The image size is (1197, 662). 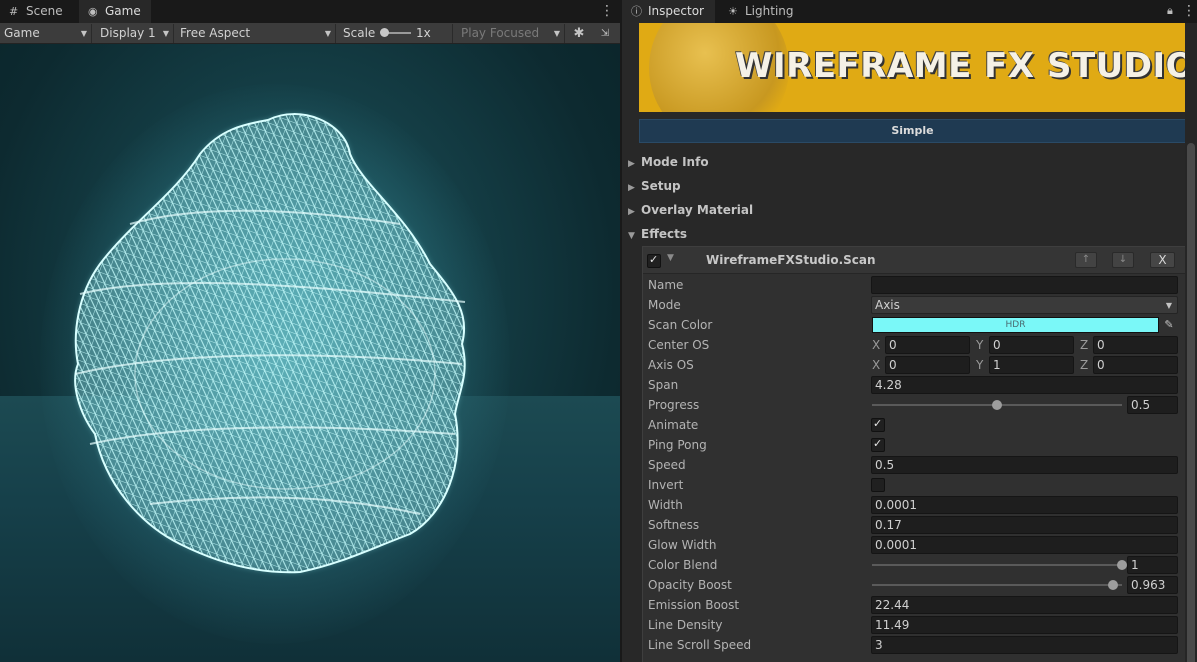 I want to click on axis-x-label: X, so click(x=876, y=365).